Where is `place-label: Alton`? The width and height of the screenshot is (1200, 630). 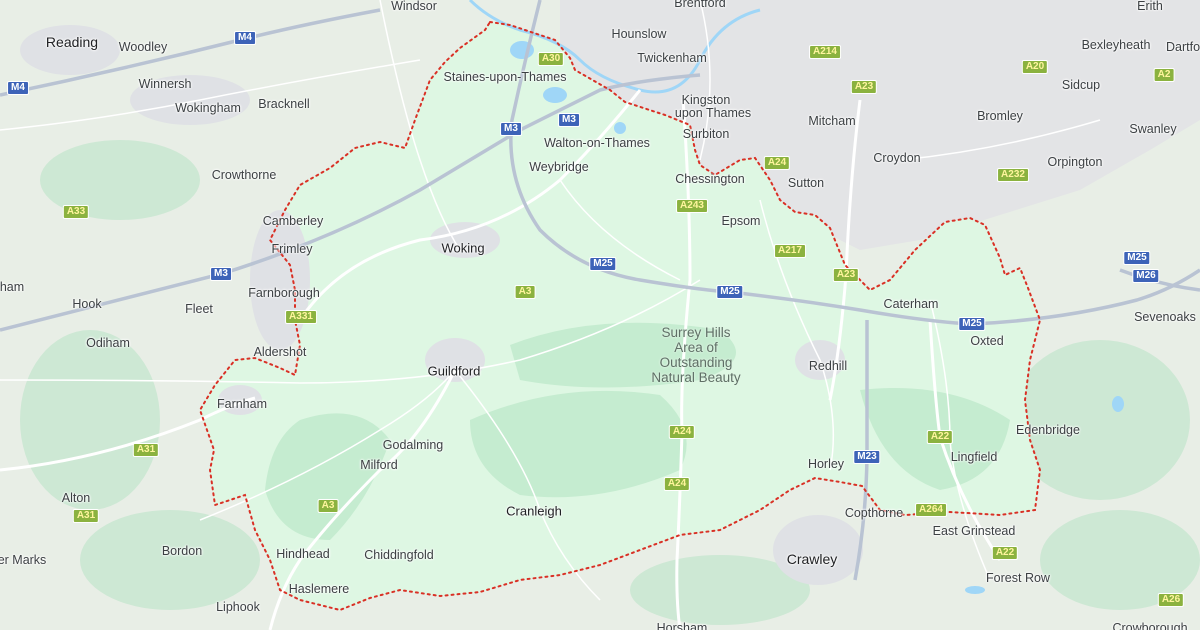 place-label: Alton is located at coordinates (76, 498).